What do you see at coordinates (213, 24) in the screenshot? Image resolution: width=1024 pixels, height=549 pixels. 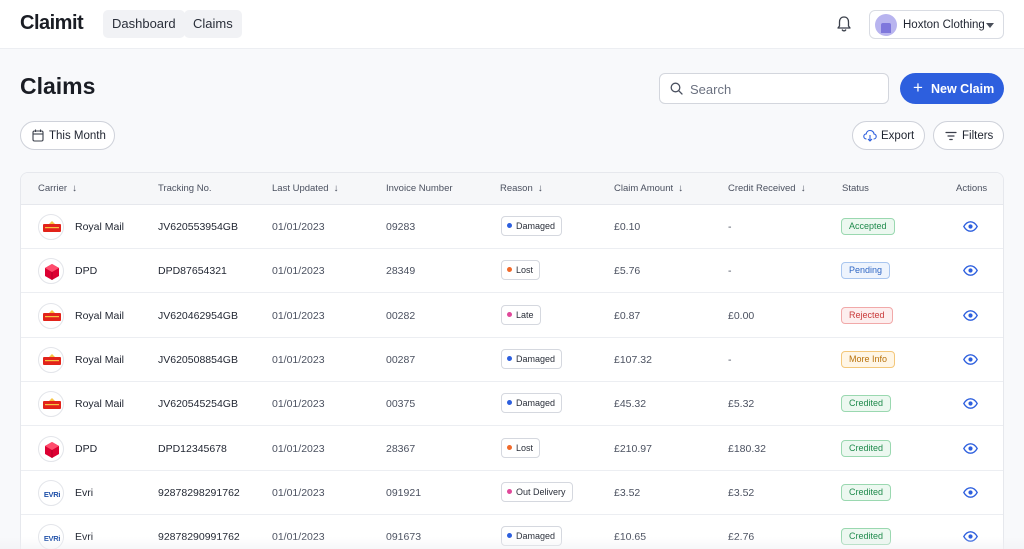 I see `nav-tab-claims: Claims` at bounding box center [213, 24].